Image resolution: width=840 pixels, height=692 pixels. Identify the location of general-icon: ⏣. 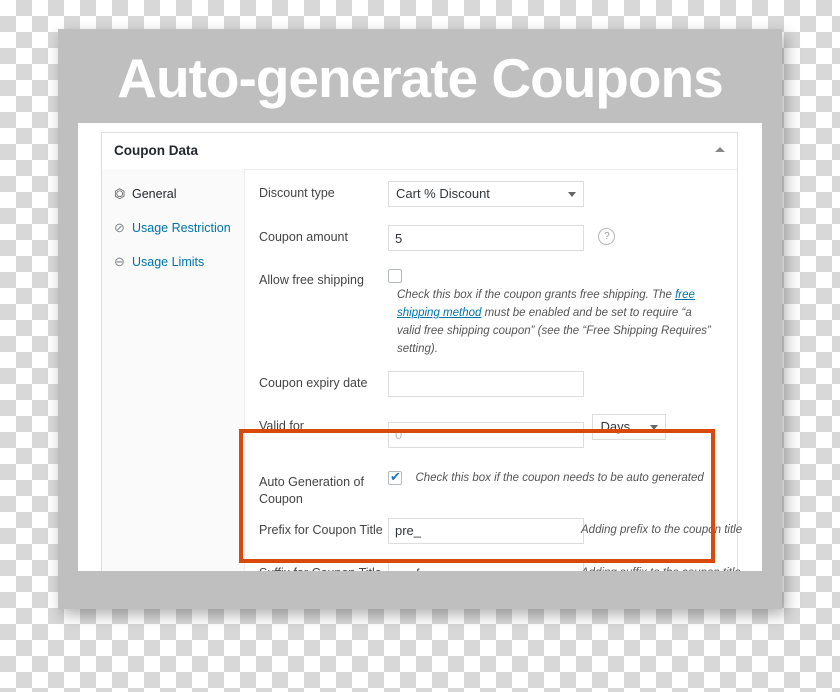
(120, 193).